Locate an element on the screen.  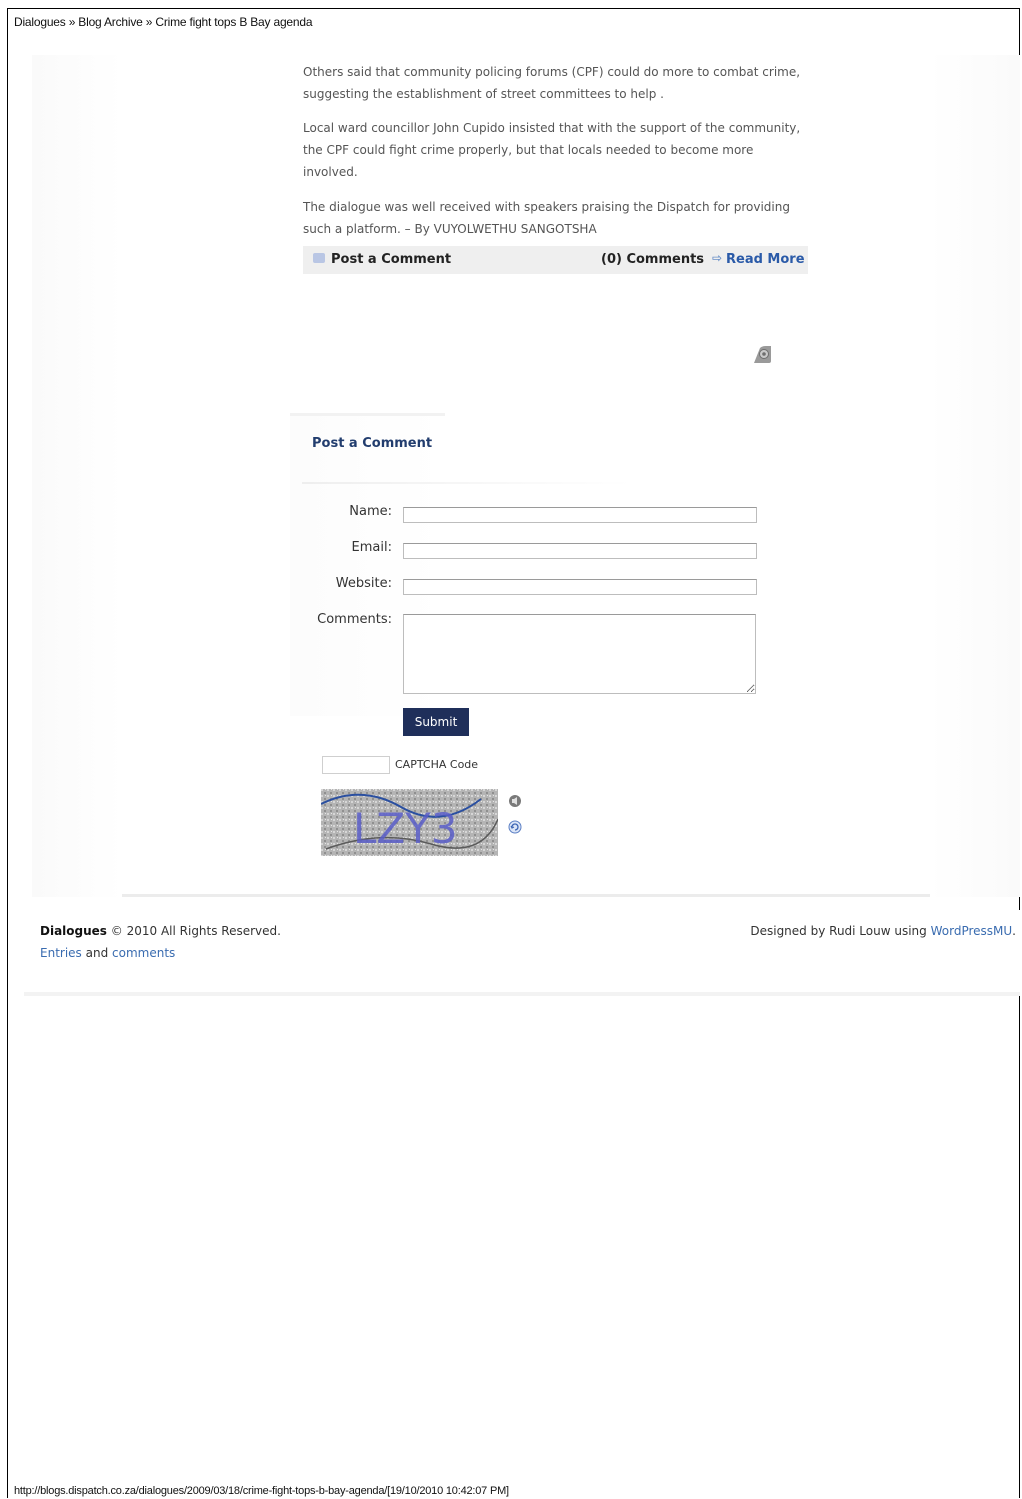
website-label: Website: is located at coordinates (363, 583).